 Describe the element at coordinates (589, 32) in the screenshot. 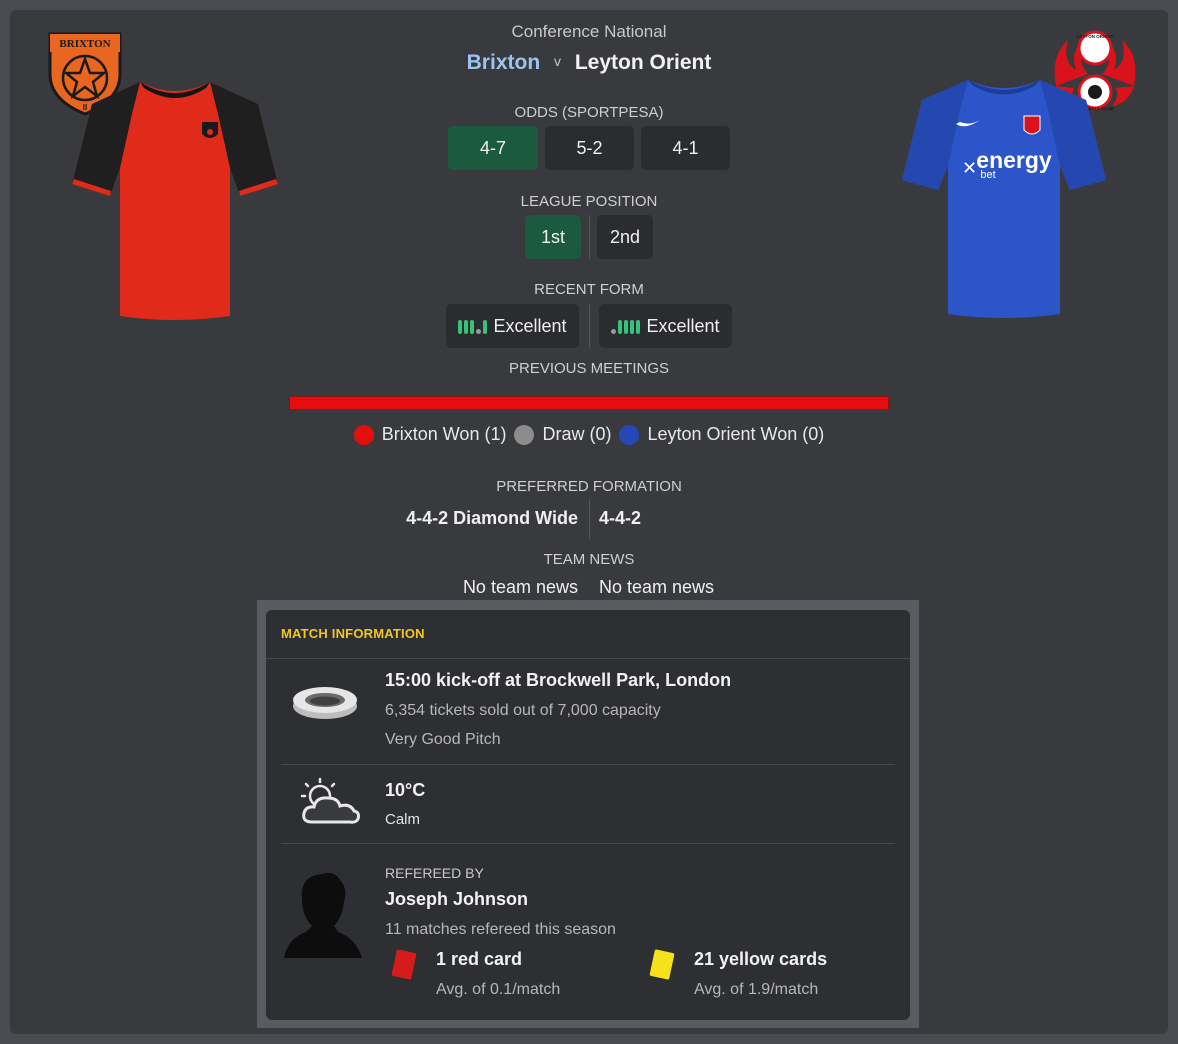

I see `competition-name: Conference National` at that location.